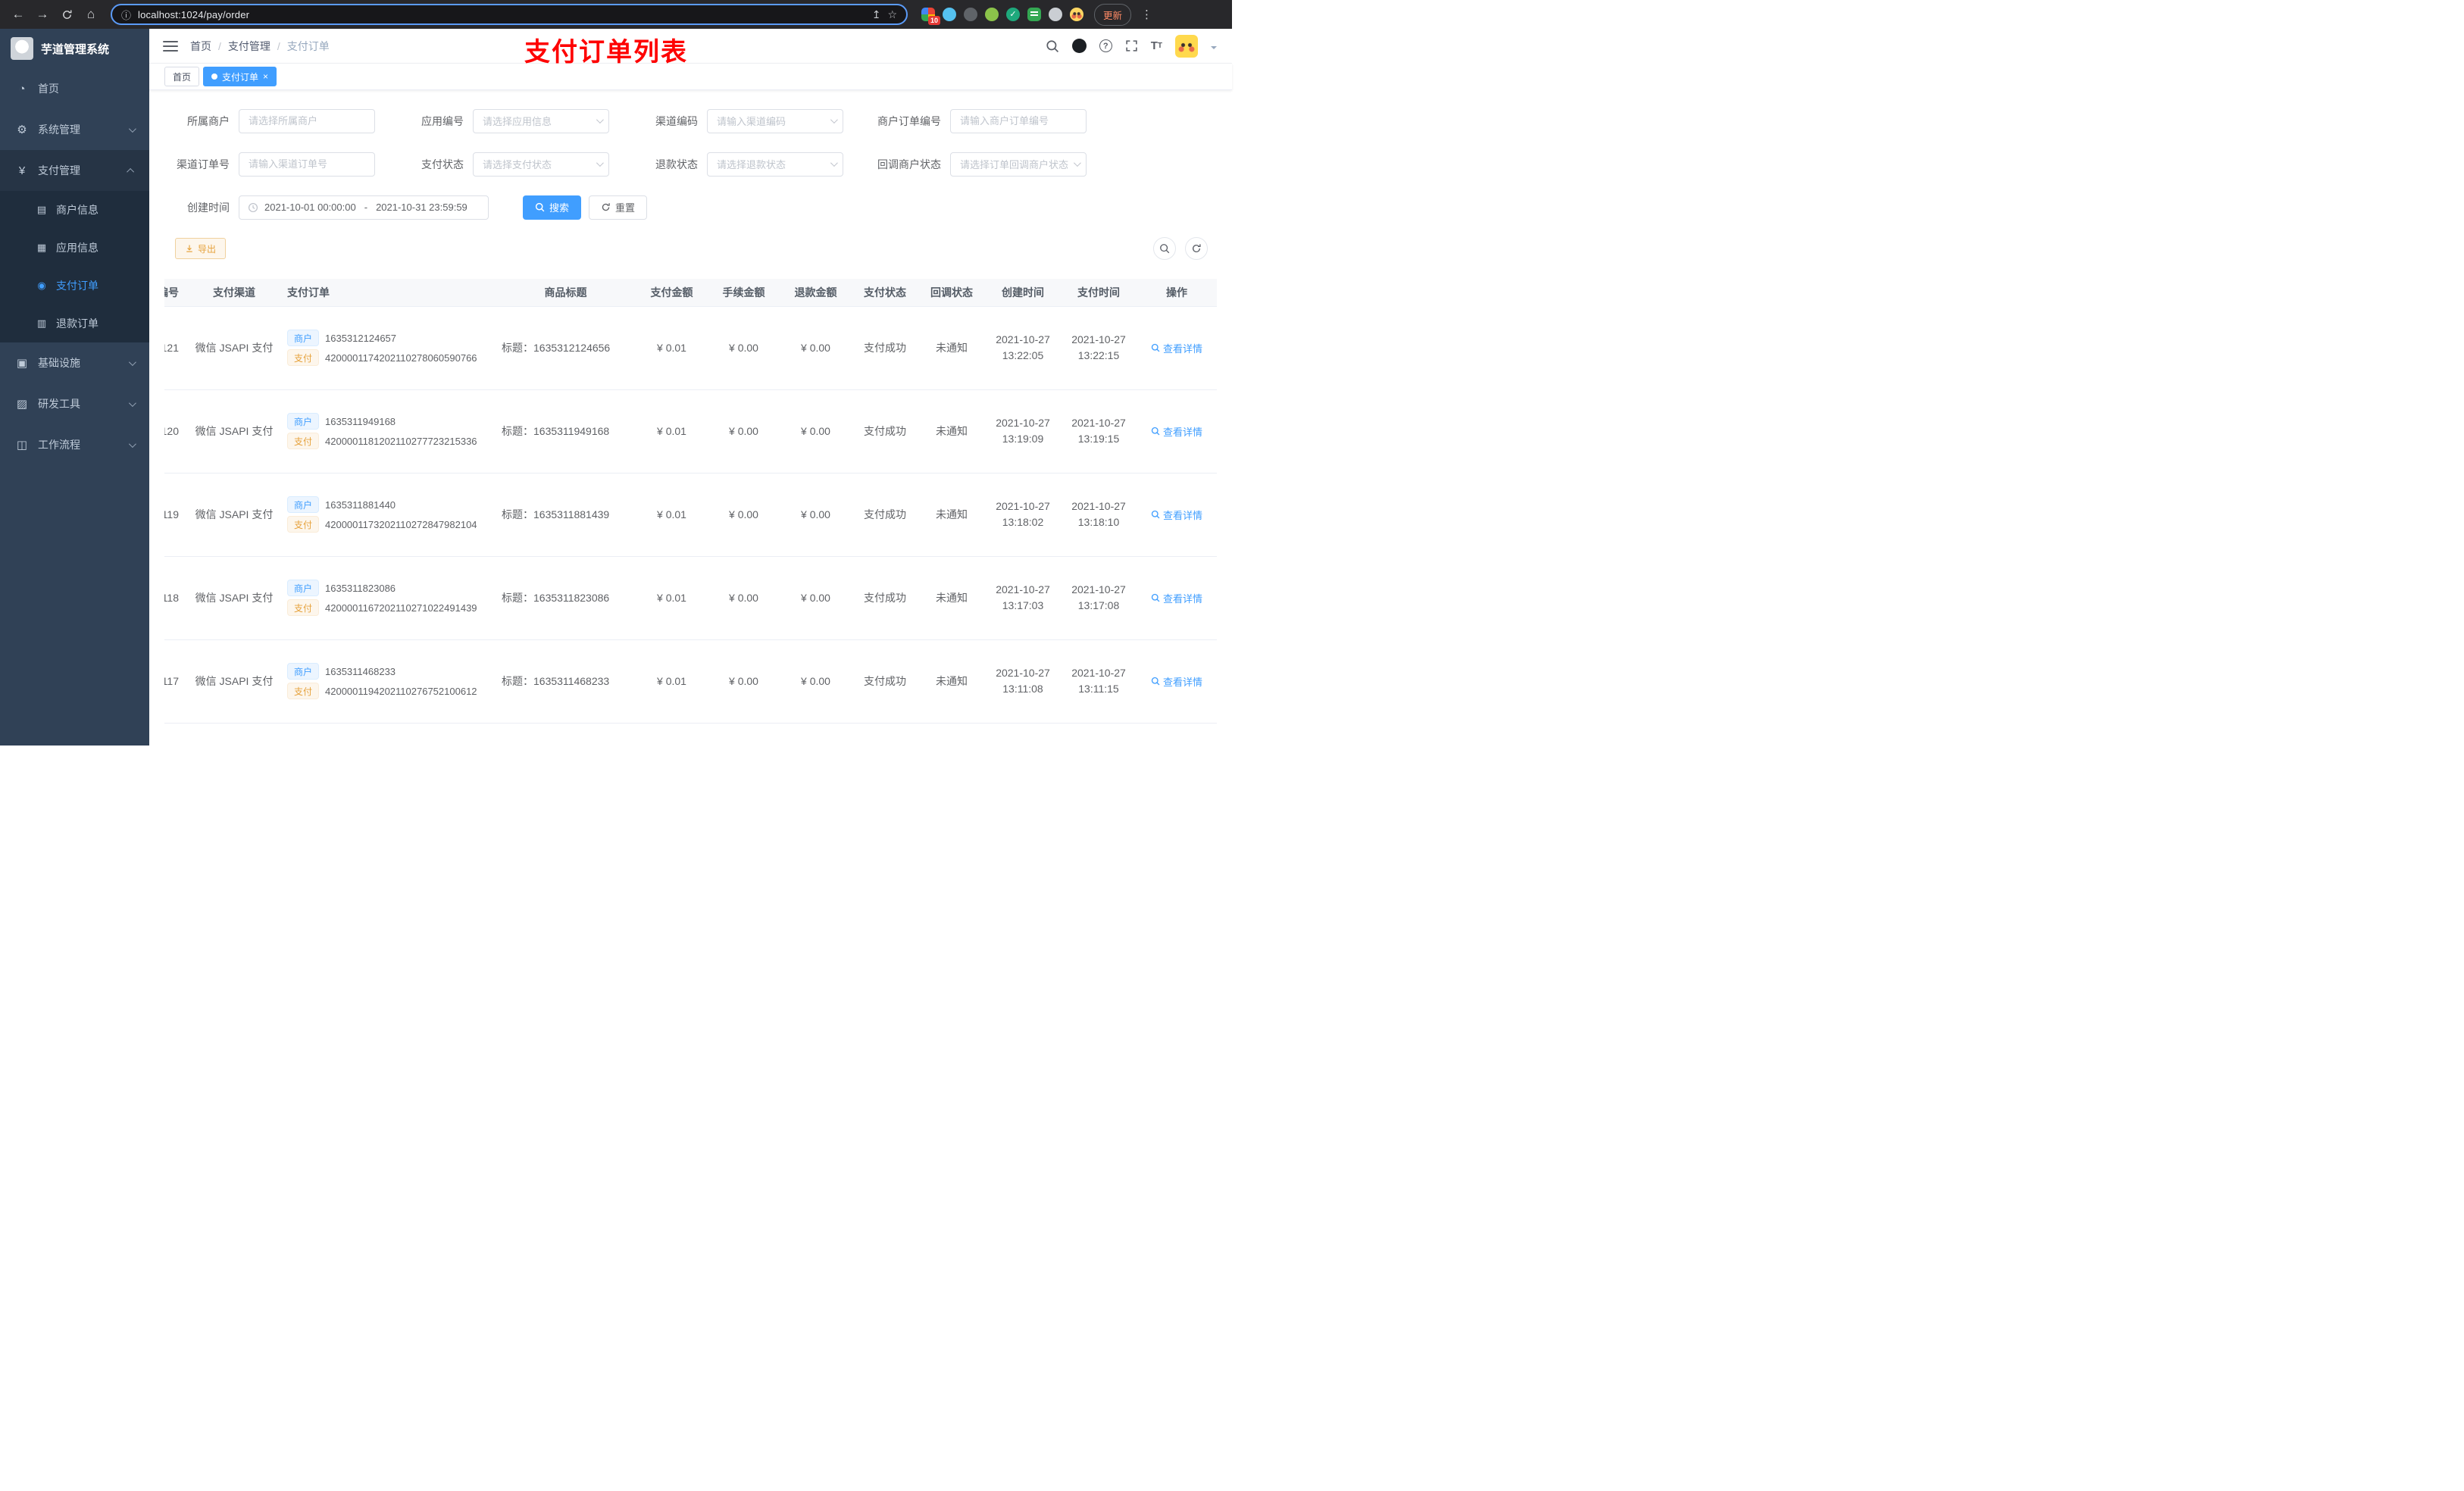 Image resolution: width=2464 pixels, height=1491 pixels. Describe the element at coordinates (606, 52) in the screenshot. I see `annotation-title: 支付订单列表` at that location.